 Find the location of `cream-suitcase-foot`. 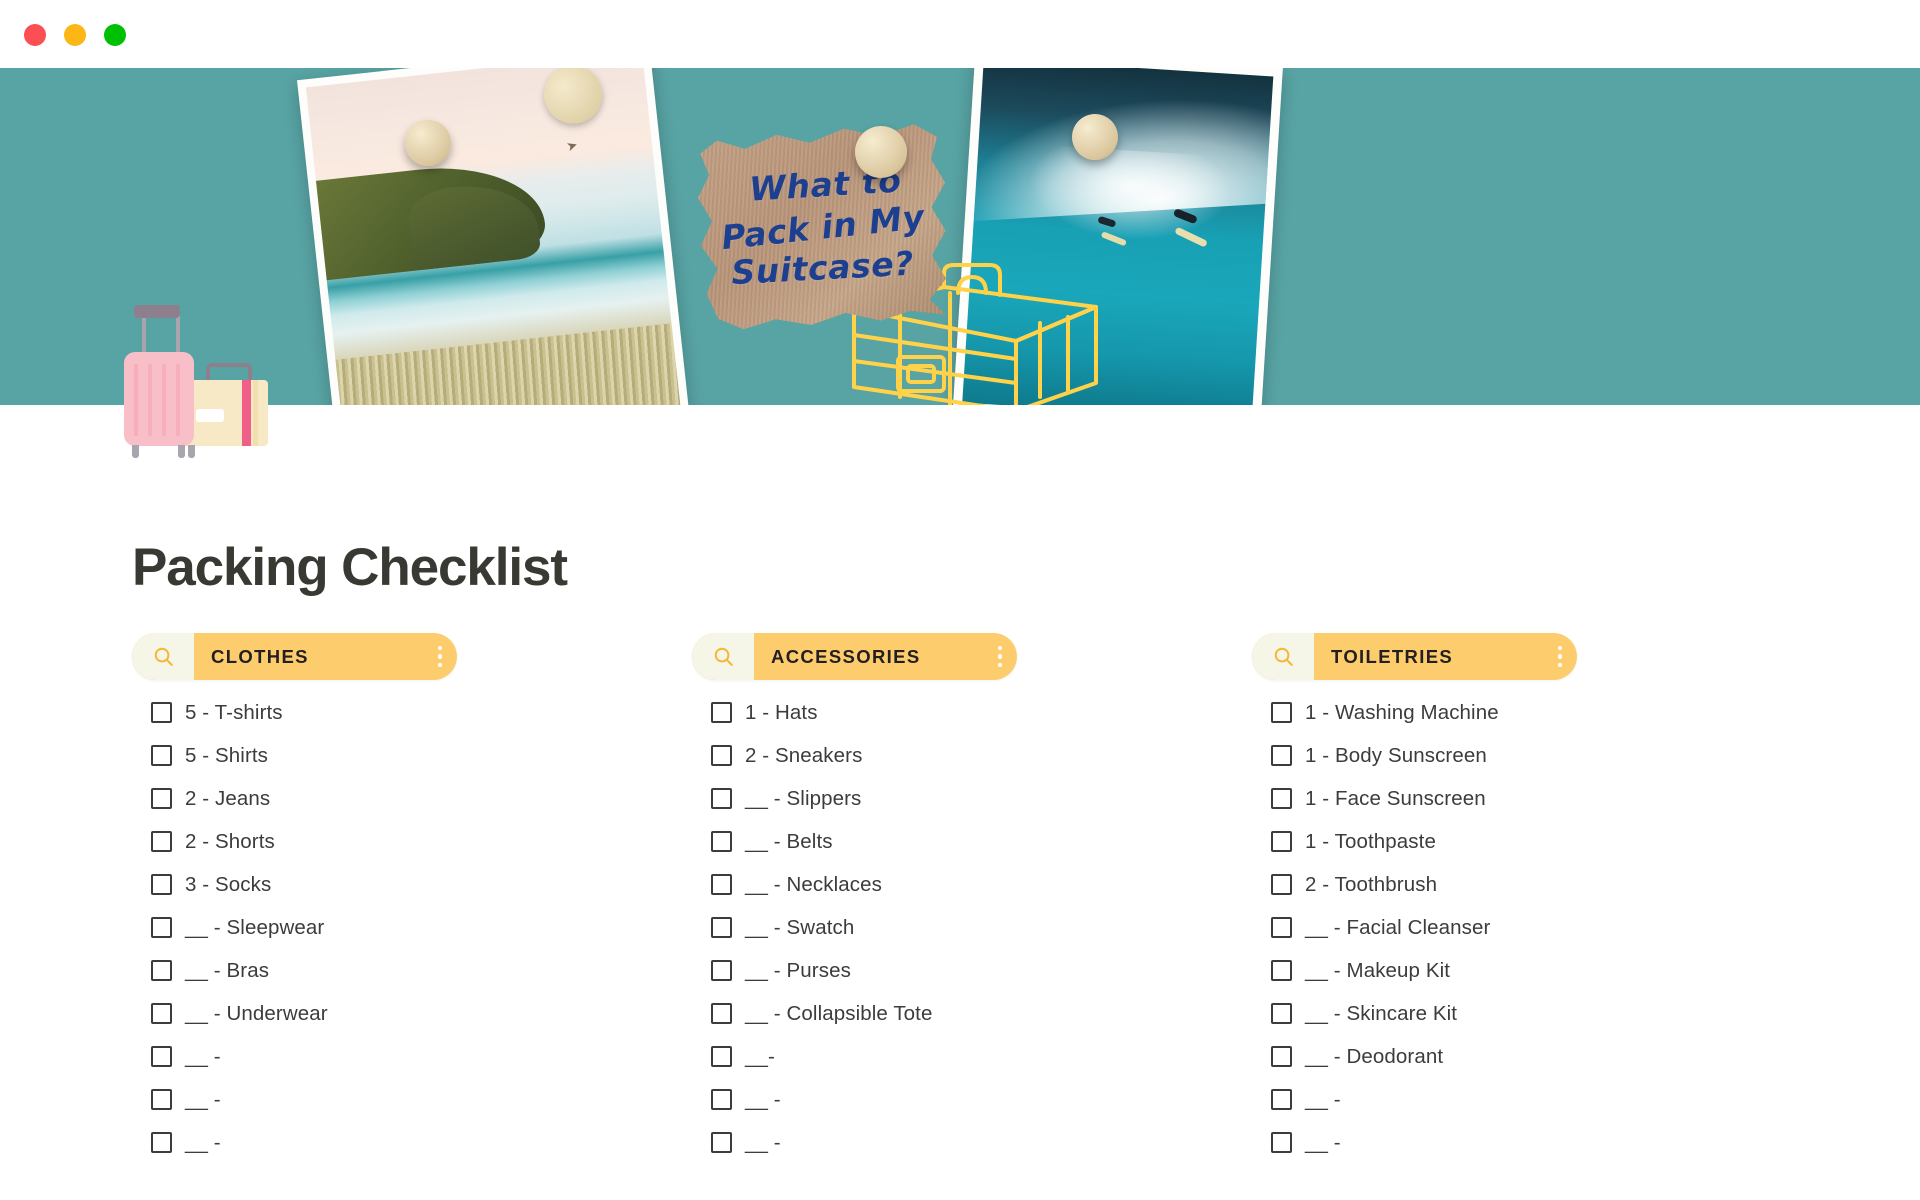

cream-suitcase-foot is located at coordinates (191, 451).